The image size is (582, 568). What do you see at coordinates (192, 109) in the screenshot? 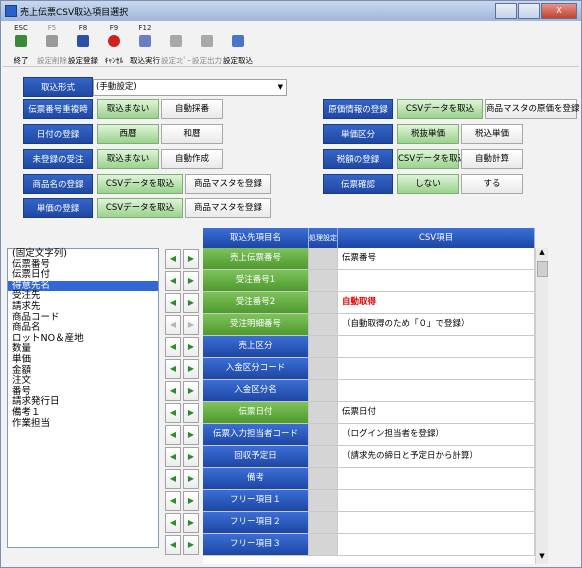
I see `slip-duplicate-auto-button: 自動採番` at bounding box center [192, 109].